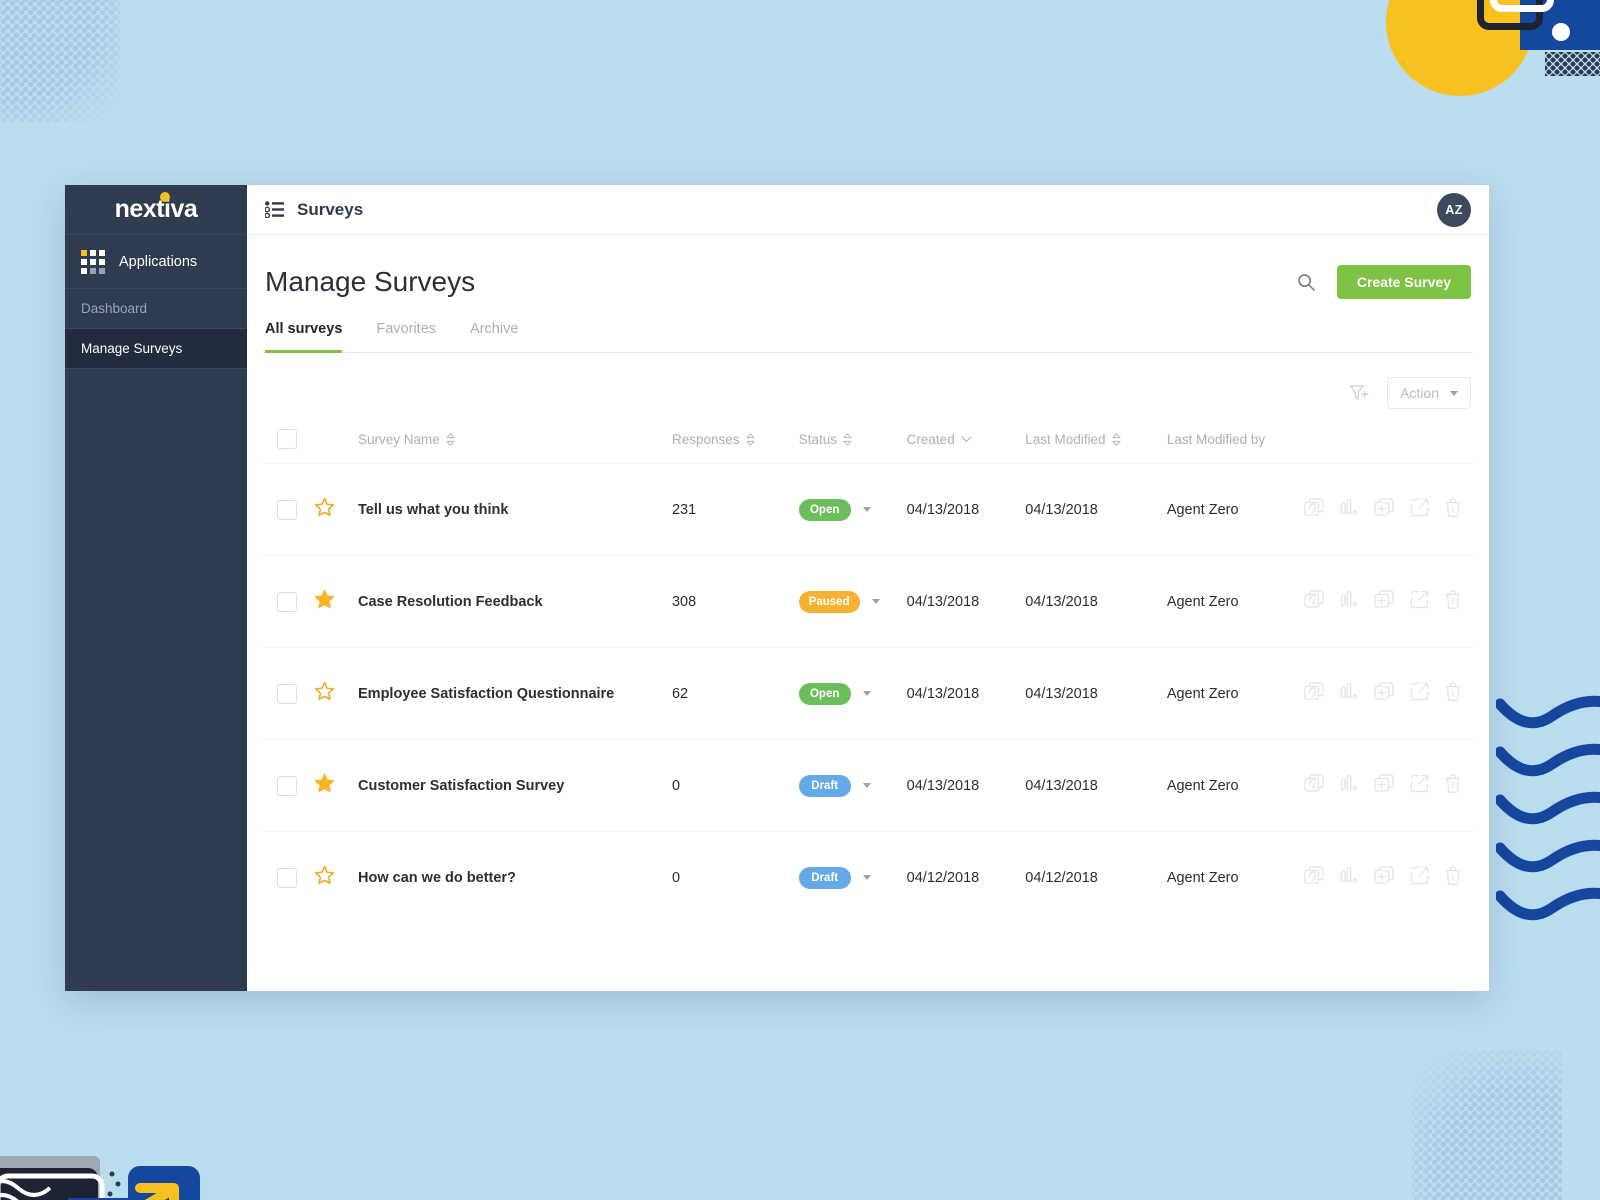 The height and width of the screenshot is (1200, 1600). I want to click on page-title: Manage Surveys, so click(370, 281).